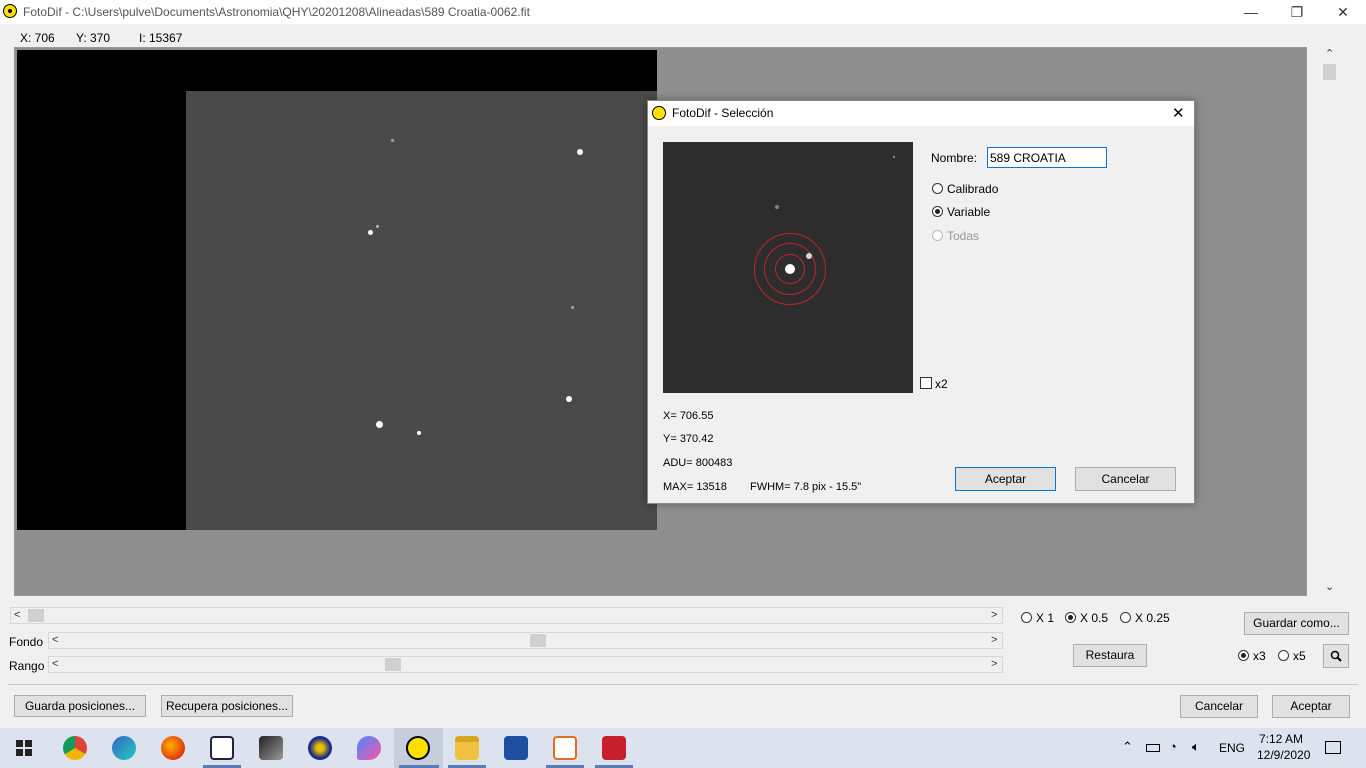 This screenshot has height=768, width=1366. What do you see at coordinates (1251, 12) in the screenshot?
I see `minimize-button: —` at bounding box center [1251, 12].